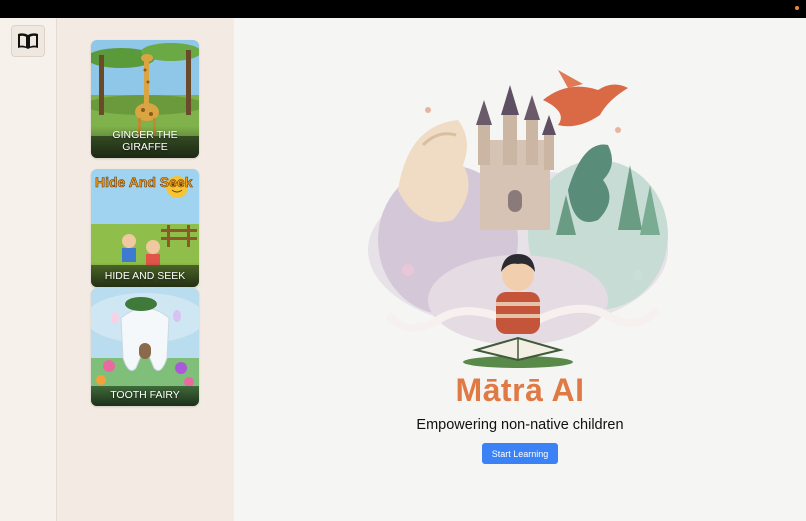  What do you see at coordinates (403, 9) in the screenshot?
I see `window-top-bar` at bounding box center [403, 9].